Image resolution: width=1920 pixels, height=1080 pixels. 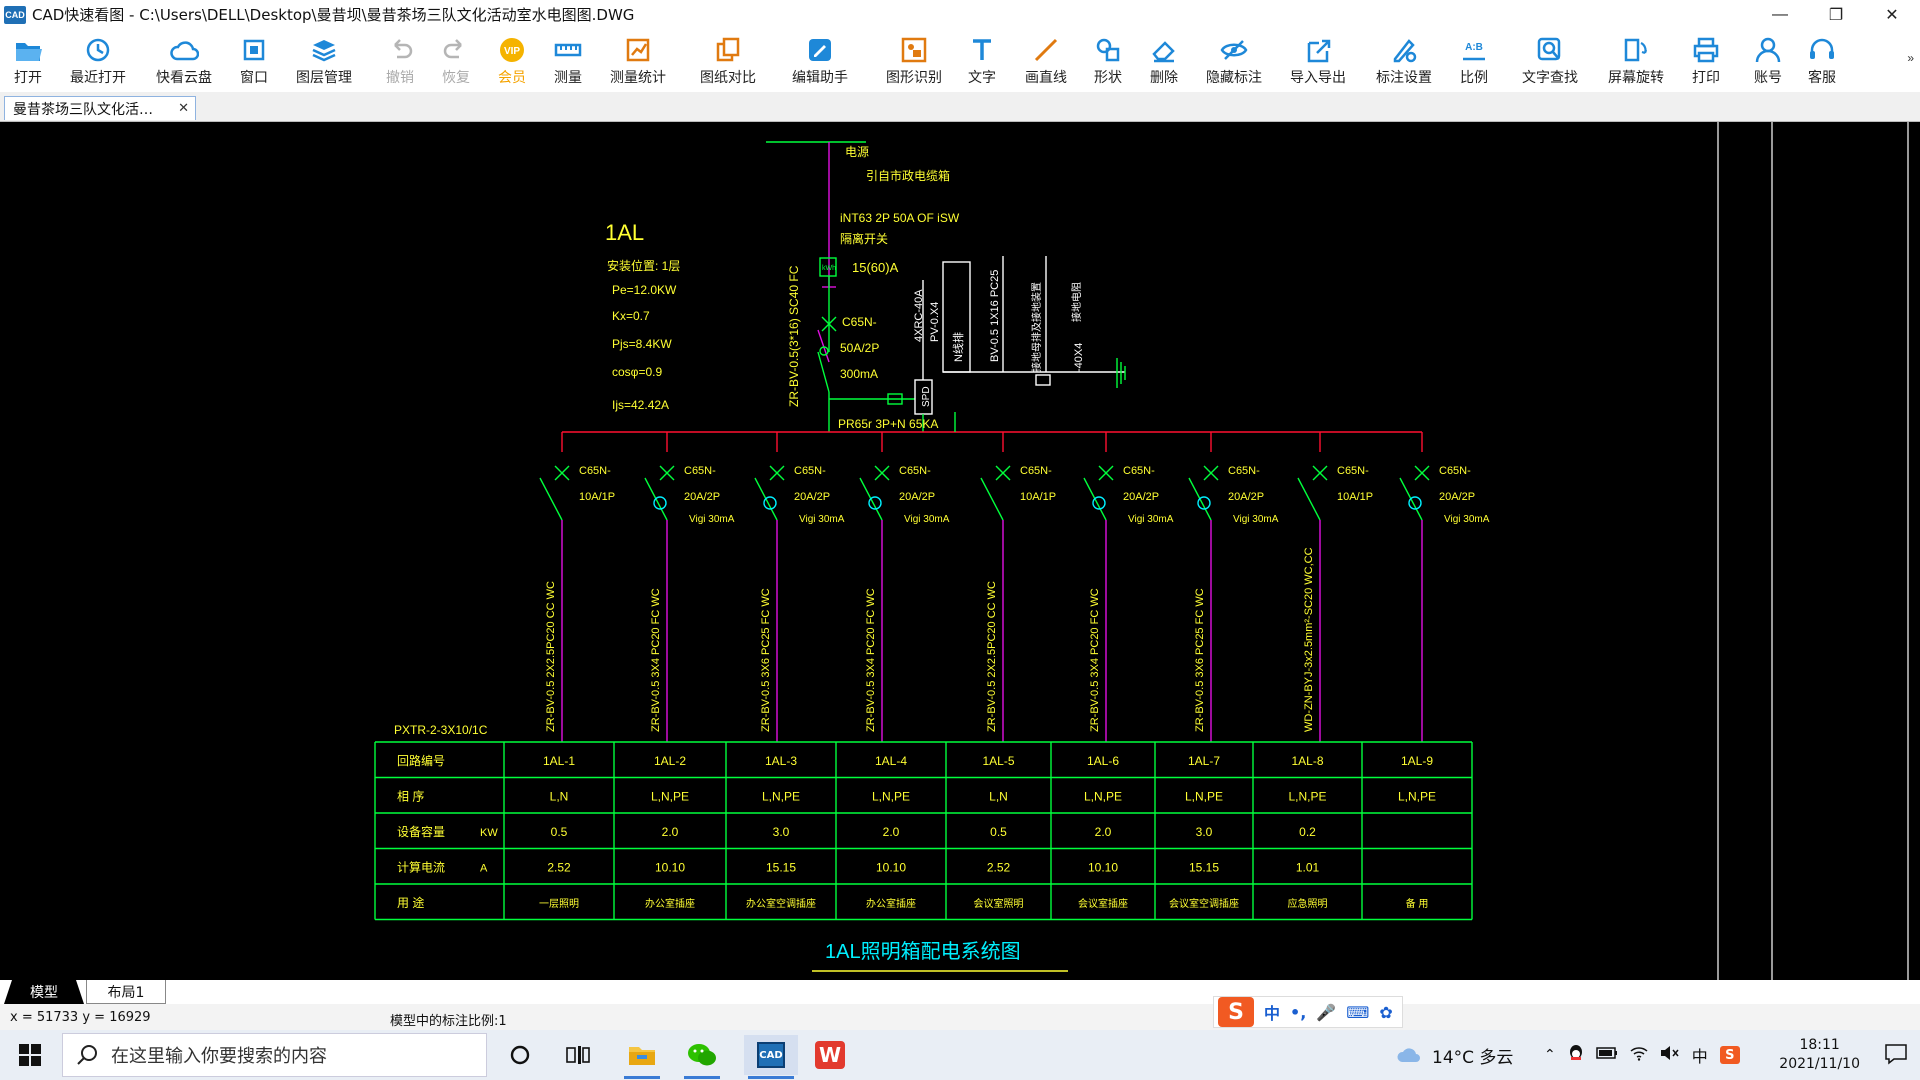 What do you see at coordinates (1606, 1055) in the screenshot?
I see `battery-icon` at bounding box center [1606, 1055].